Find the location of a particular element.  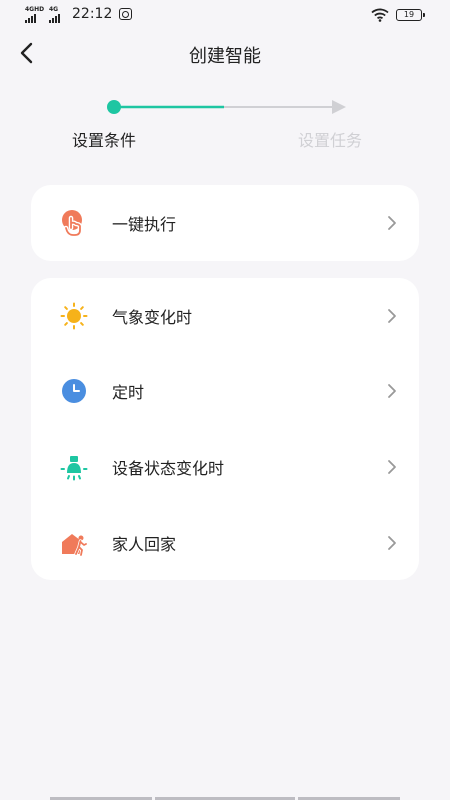

battery-level: 19 is located at coordinates (409, 14).